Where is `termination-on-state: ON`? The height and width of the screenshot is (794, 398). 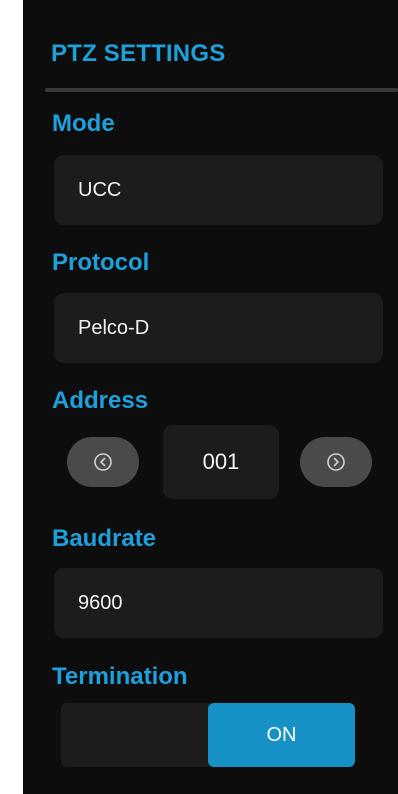
termination-on-state: ON is located at coordinates (281, 735).